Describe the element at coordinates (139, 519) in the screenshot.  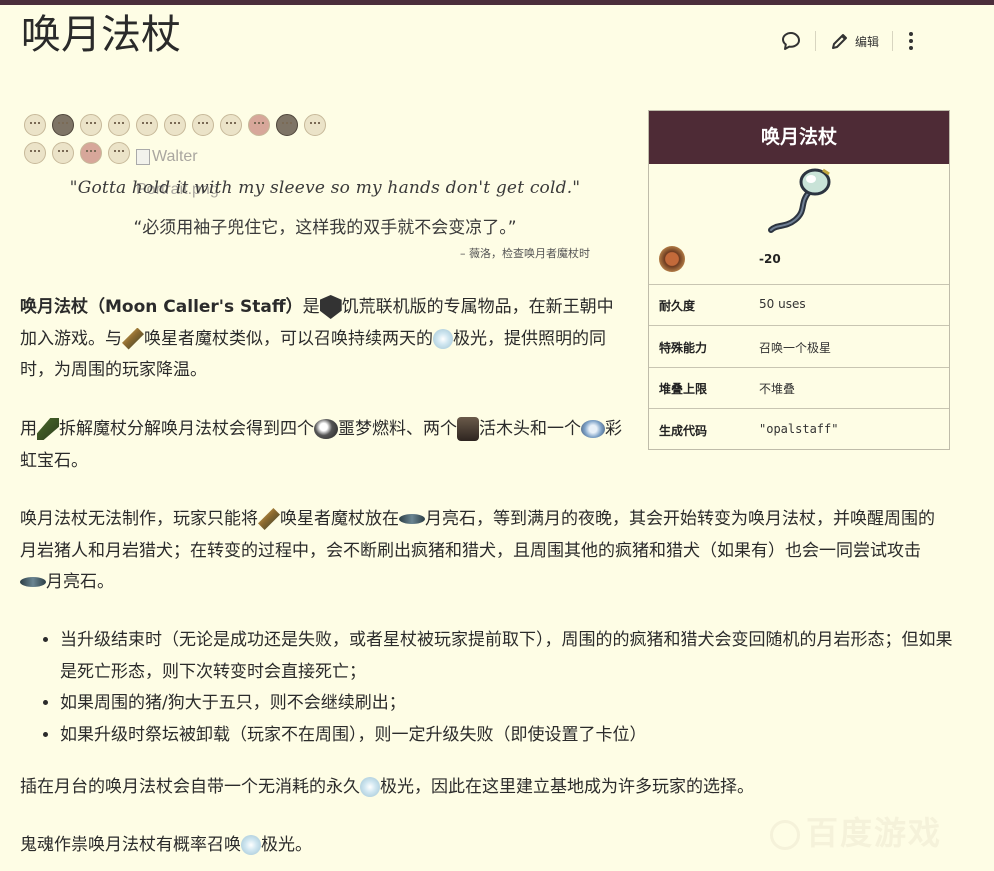
I see `text: 唤月法杖无法制作，玩家只能将` at that location.